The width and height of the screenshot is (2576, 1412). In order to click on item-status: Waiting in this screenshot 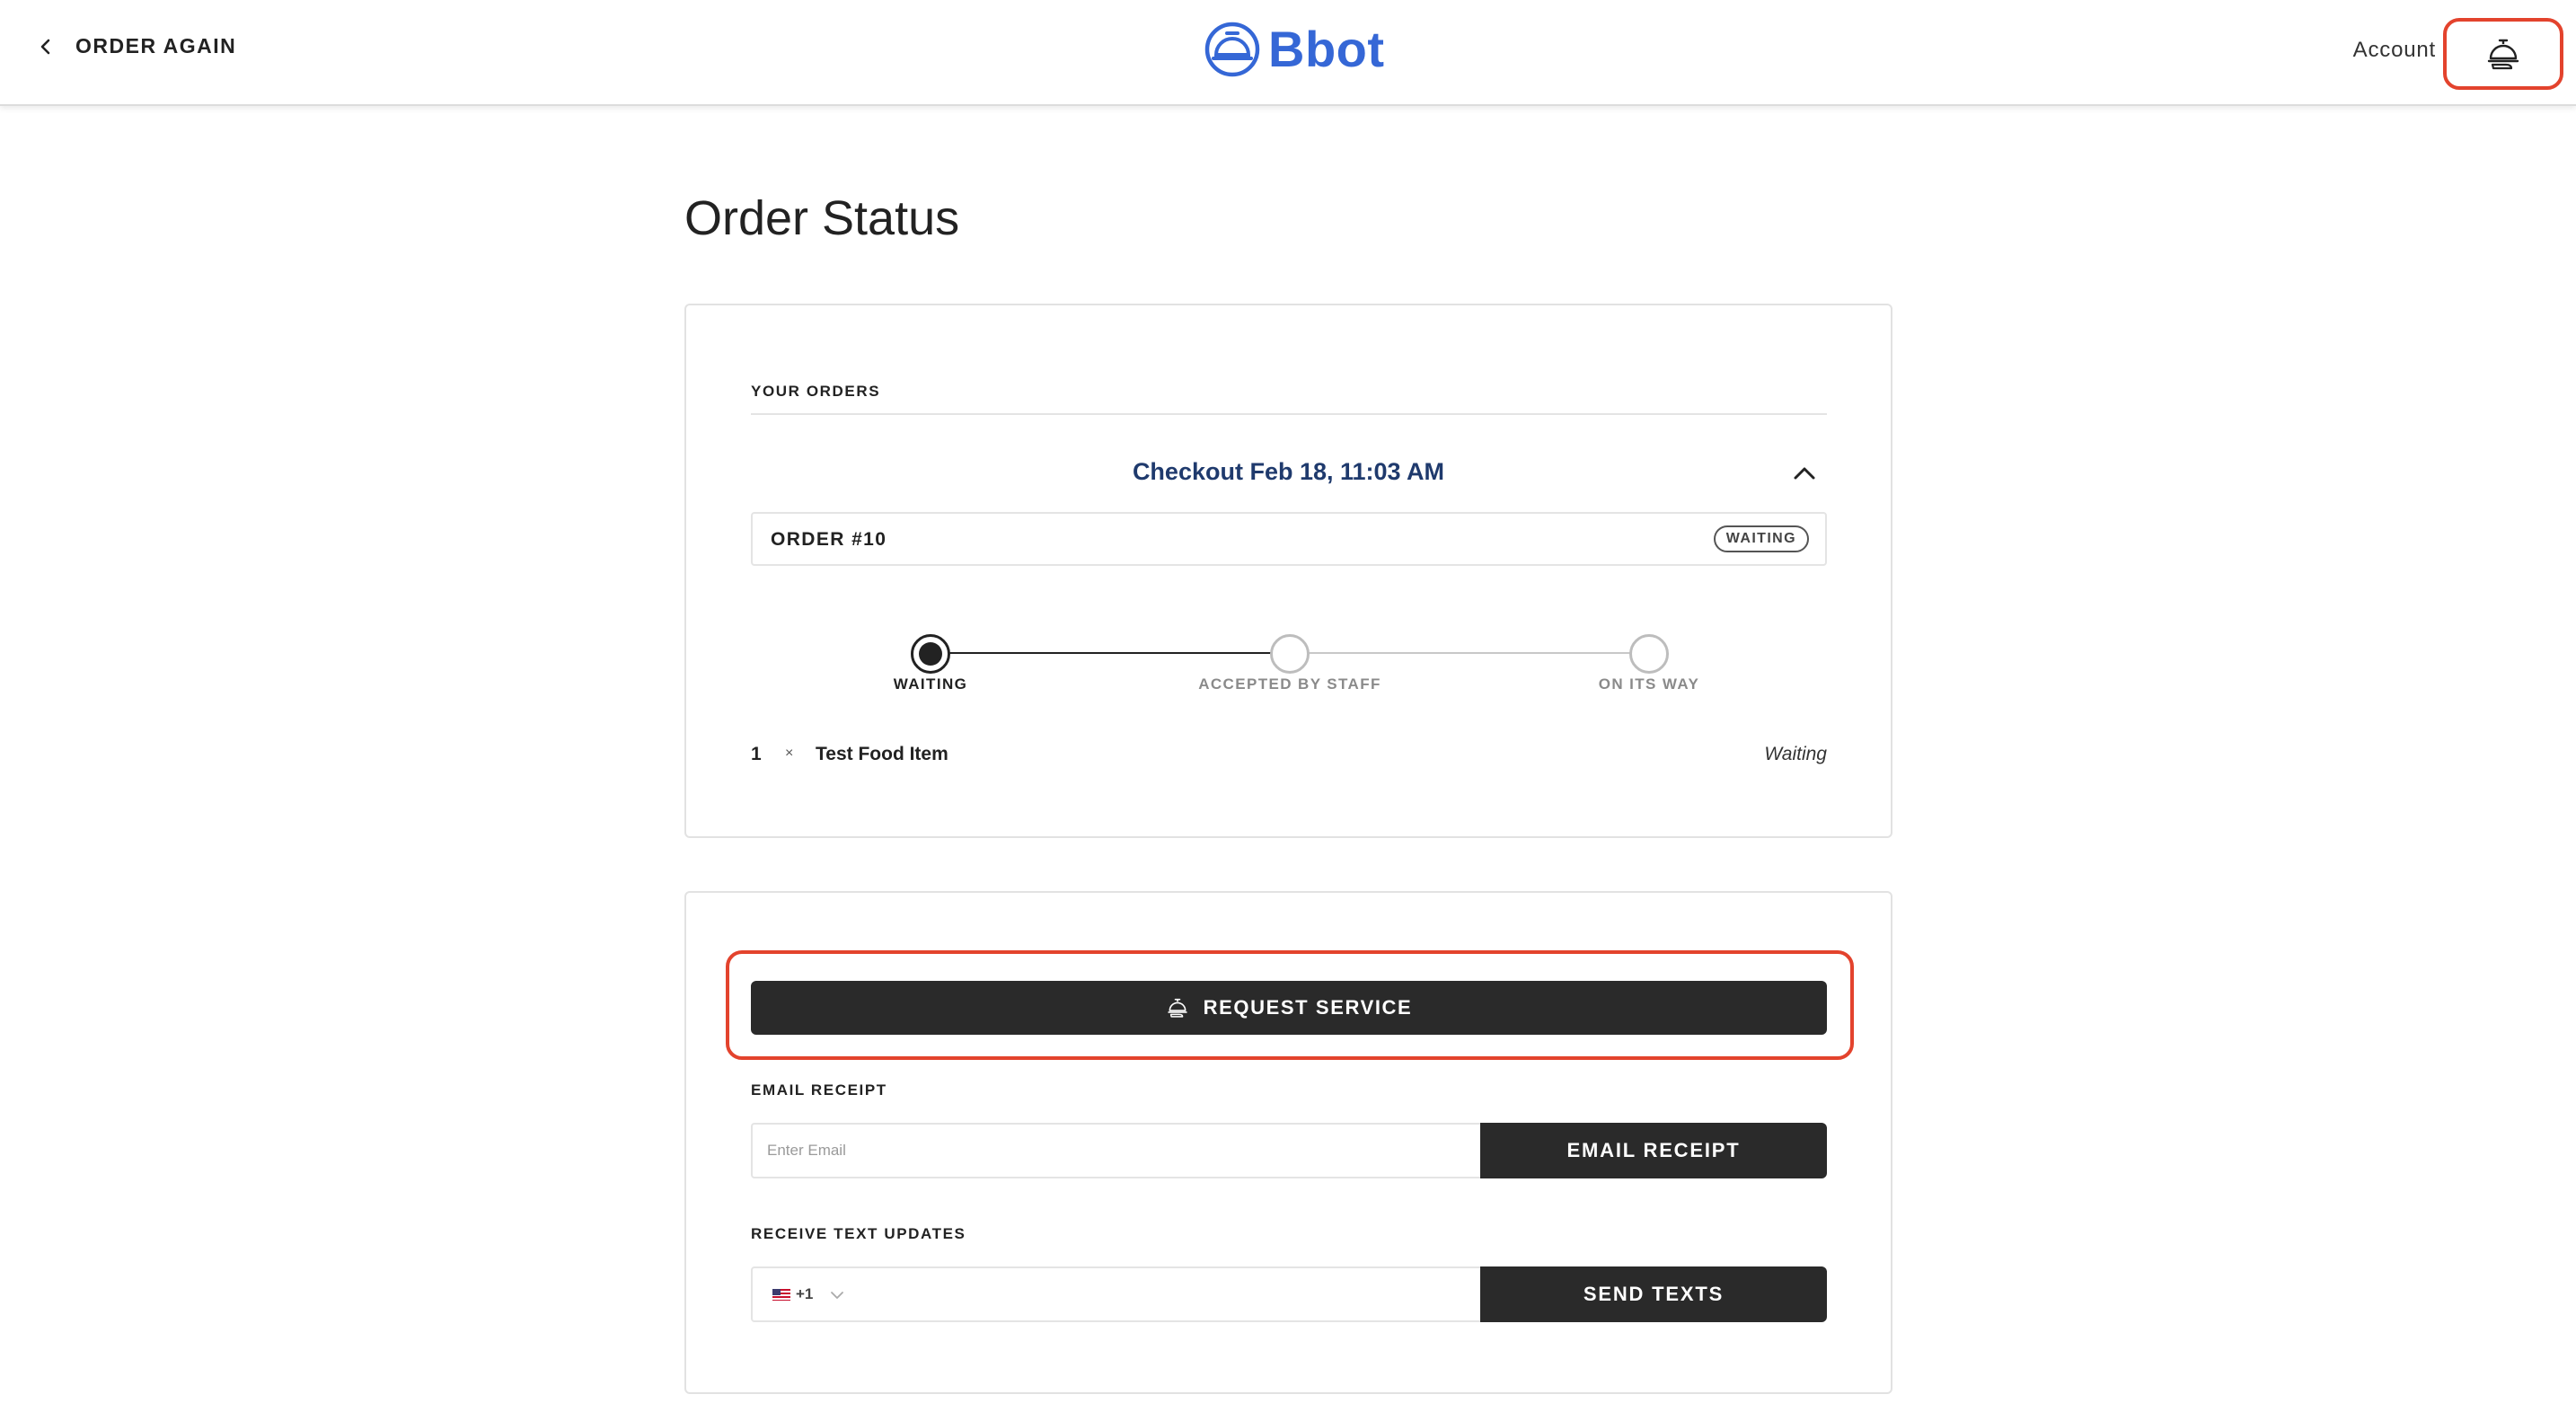, I will do `click(1795, 754)`.